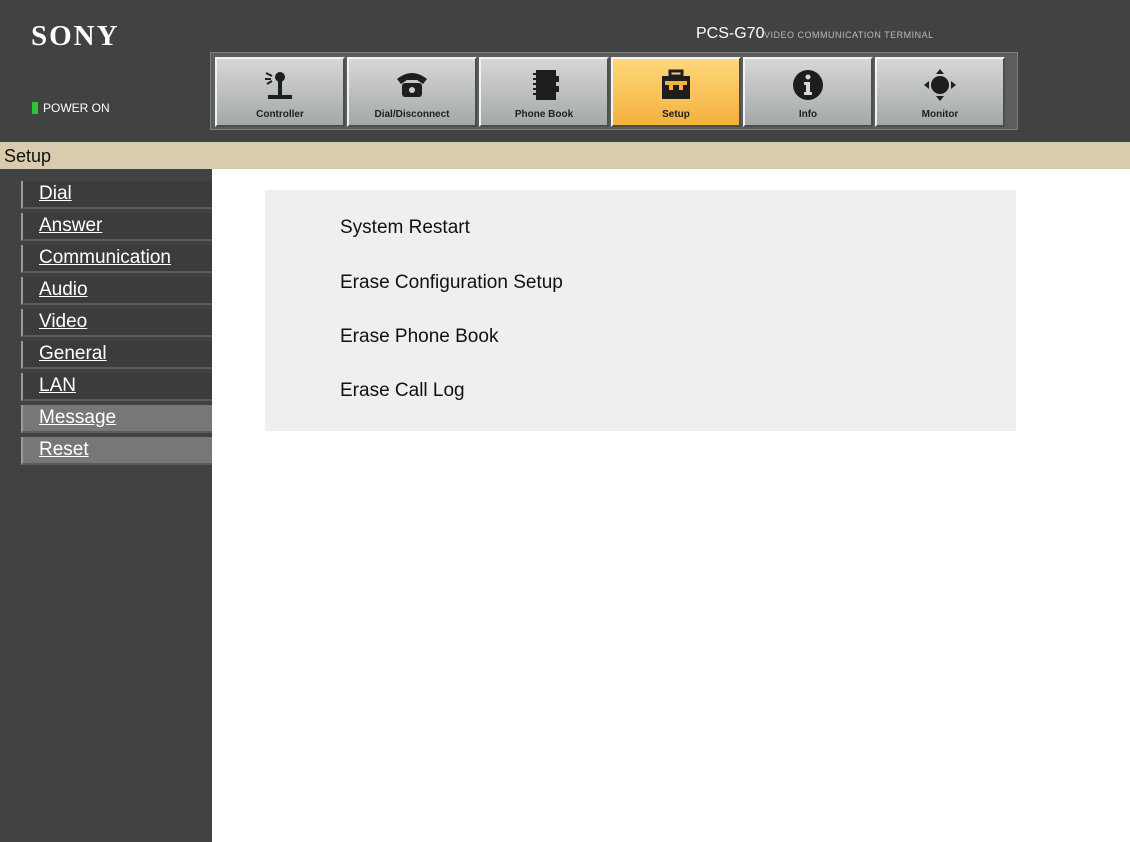 The height and width of the screenshot is (842, 1130). What do you see at coordinates (55, 193) in the screenshot?
I see `sidebar-item-label: Dial` at bounding box center [55, 193].